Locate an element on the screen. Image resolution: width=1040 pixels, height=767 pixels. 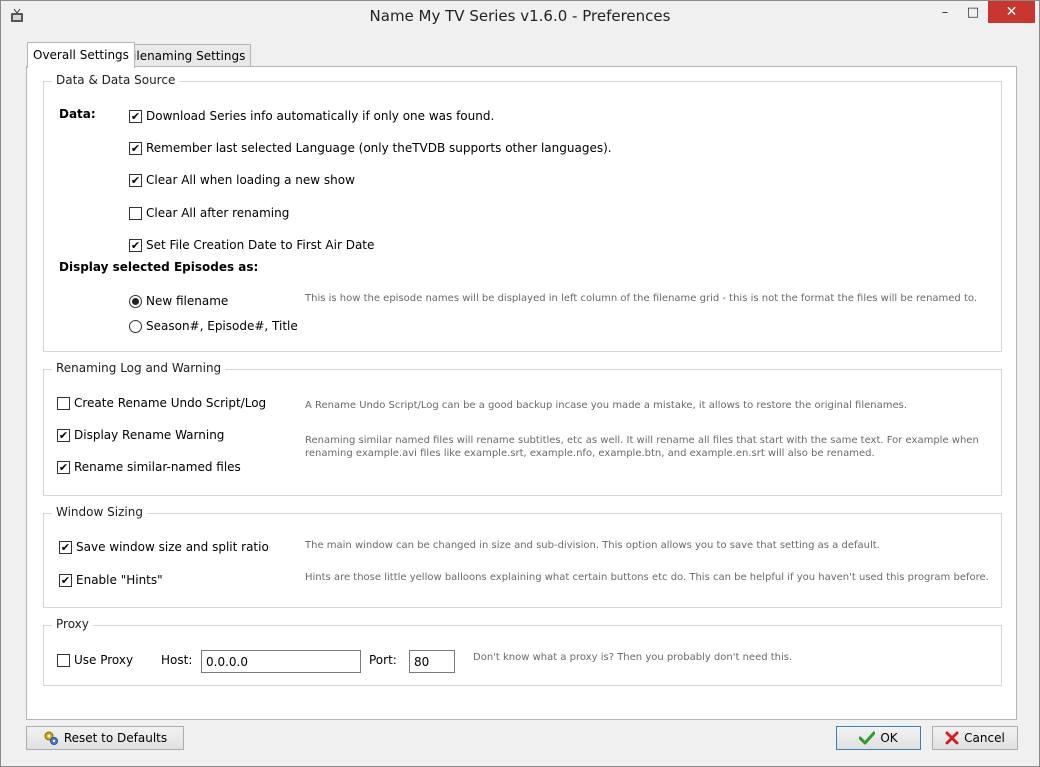
minimize-button: – is located at coordinates (945, 12).